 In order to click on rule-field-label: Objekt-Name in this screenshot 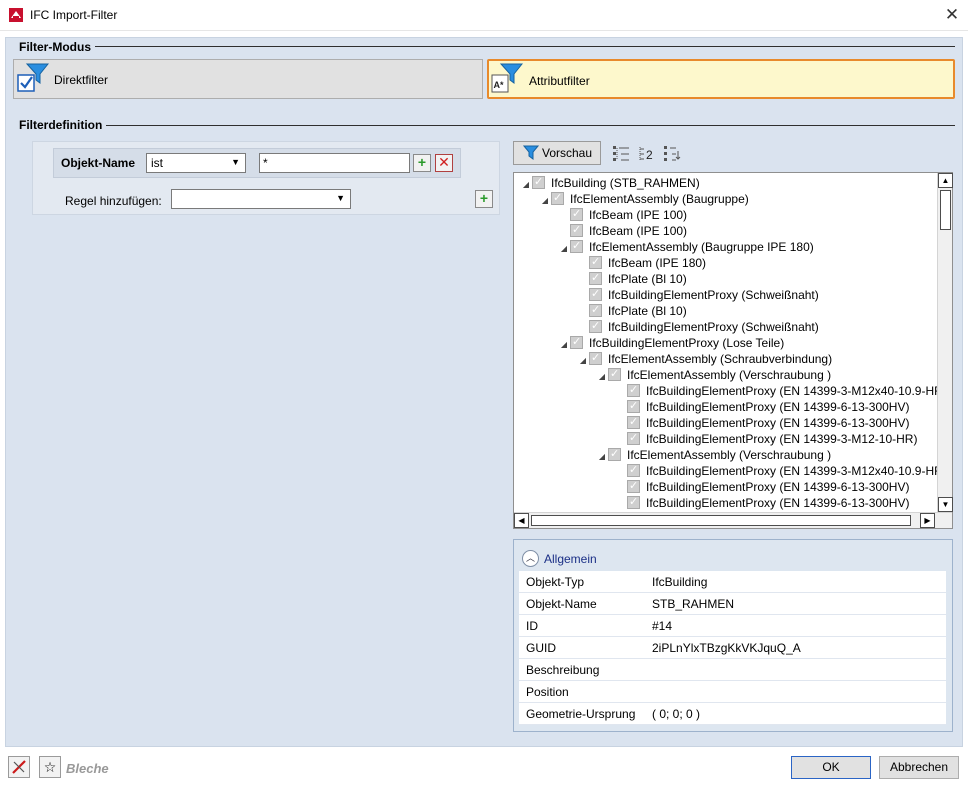, I will do `click(98, 163)`.